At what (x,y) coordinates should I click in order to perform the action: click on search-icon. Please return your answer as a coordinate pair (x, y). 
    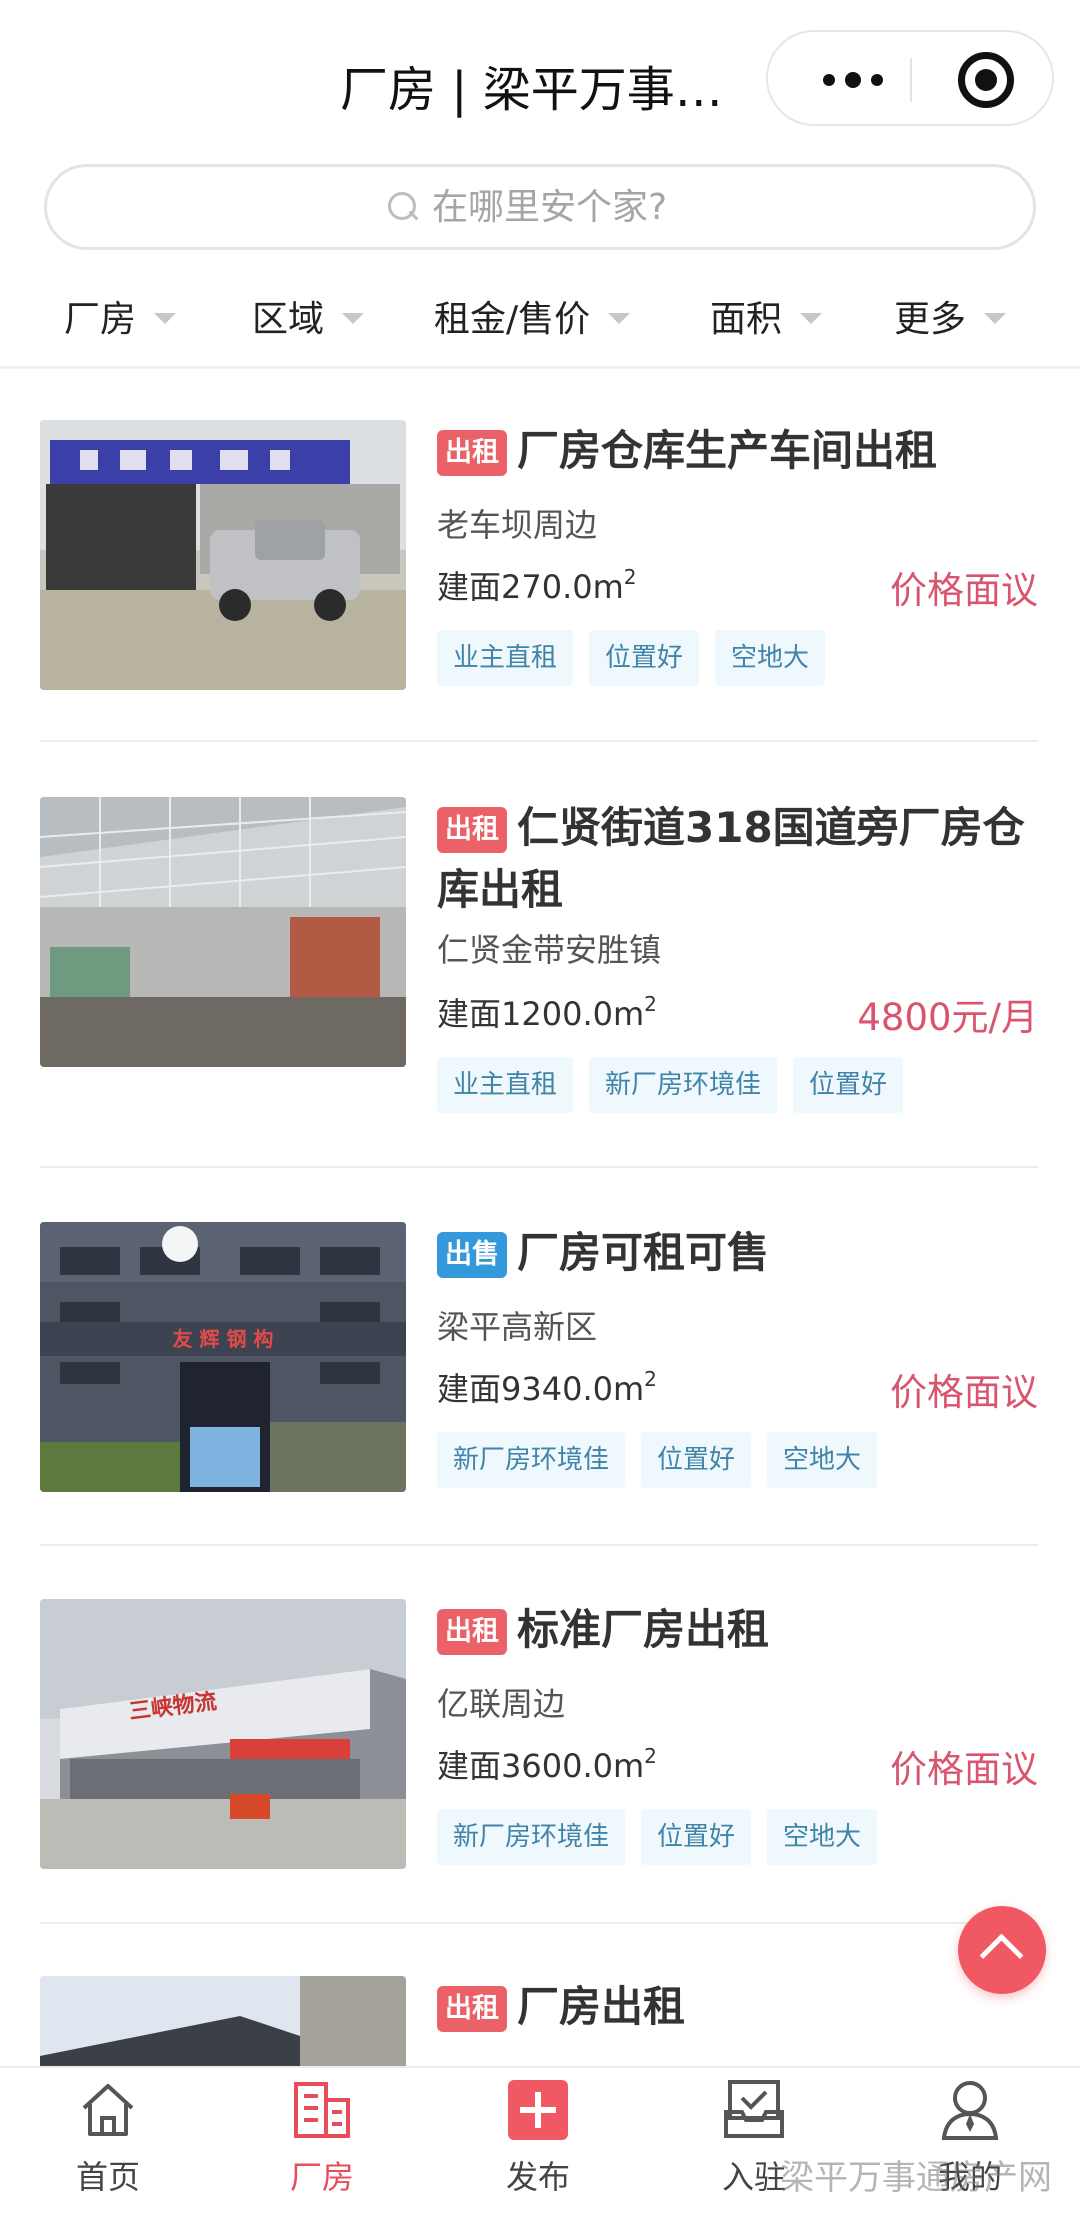
    Looking at the image, I should click on (403, 207).